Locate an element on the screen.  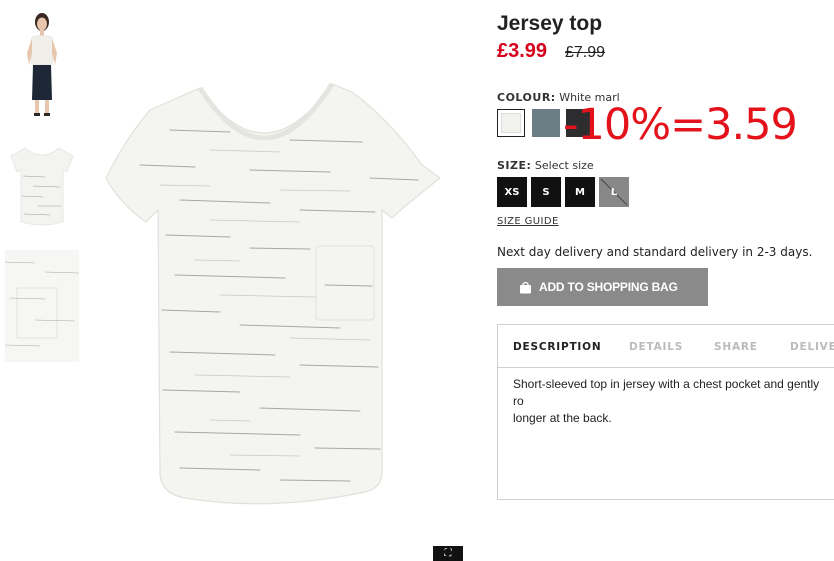
size-xs-button: XS is located at coordinates (512, 192).